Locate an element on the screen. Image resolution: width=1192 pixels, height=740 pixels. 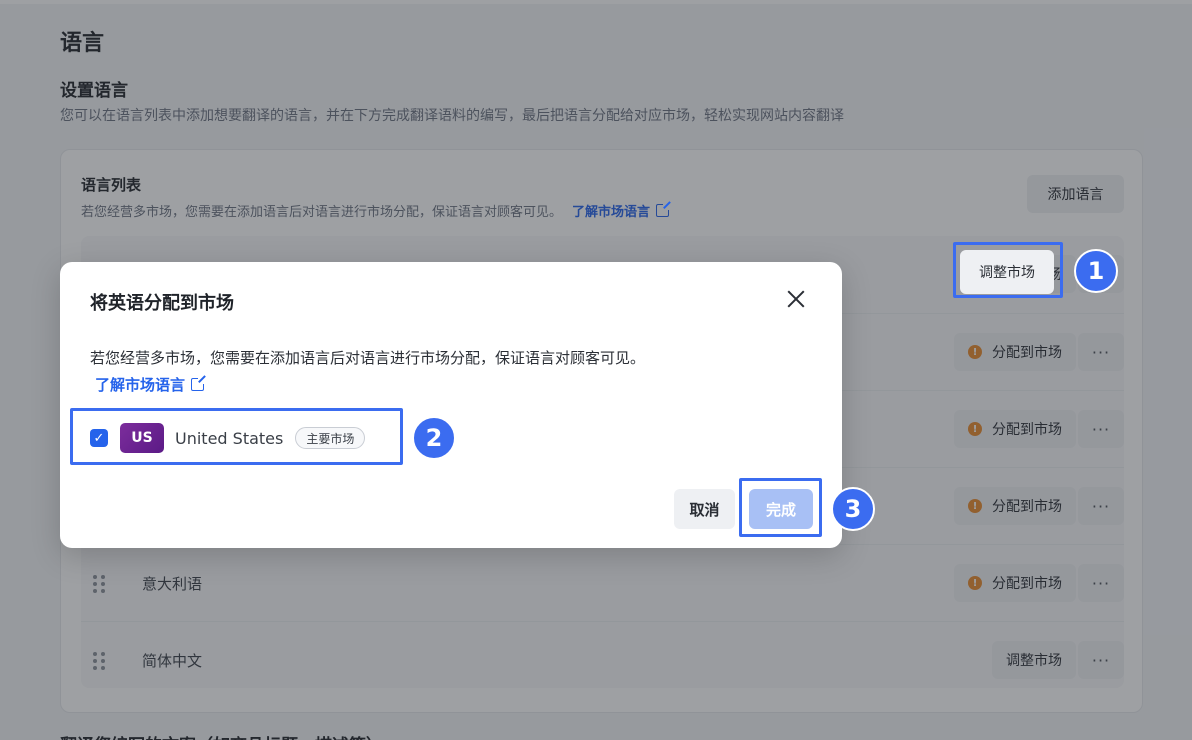
step-3-highlight is located at coordinates (780, 507).